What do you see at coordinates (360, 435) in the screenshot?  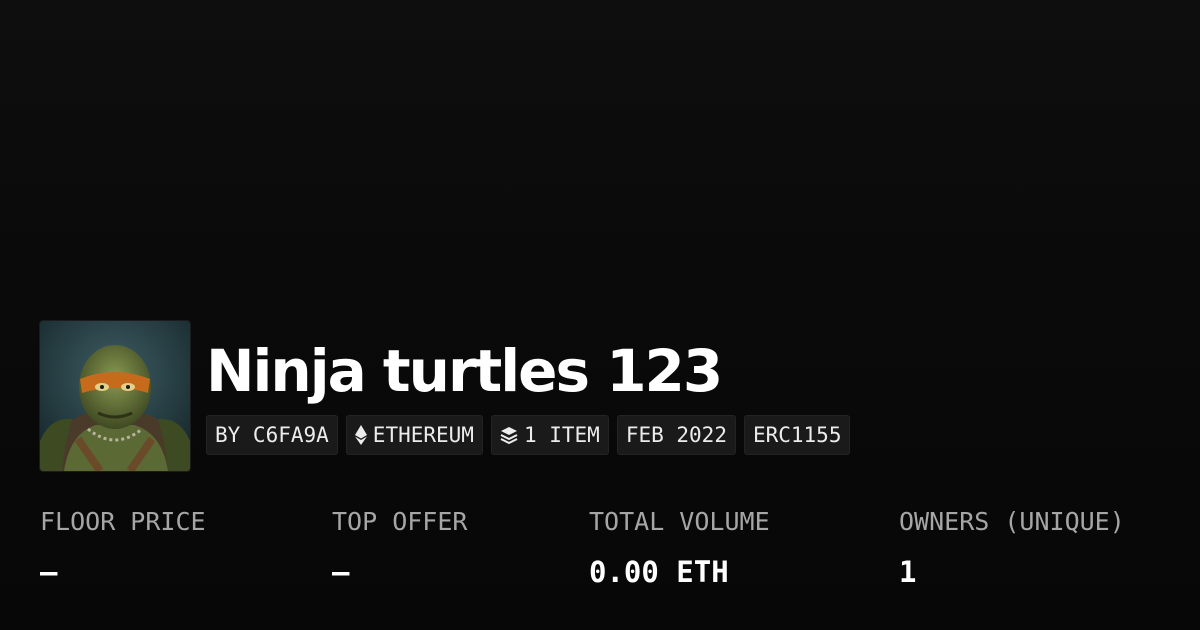 I see `ethereum-icon` at bounding box center [360, 435].